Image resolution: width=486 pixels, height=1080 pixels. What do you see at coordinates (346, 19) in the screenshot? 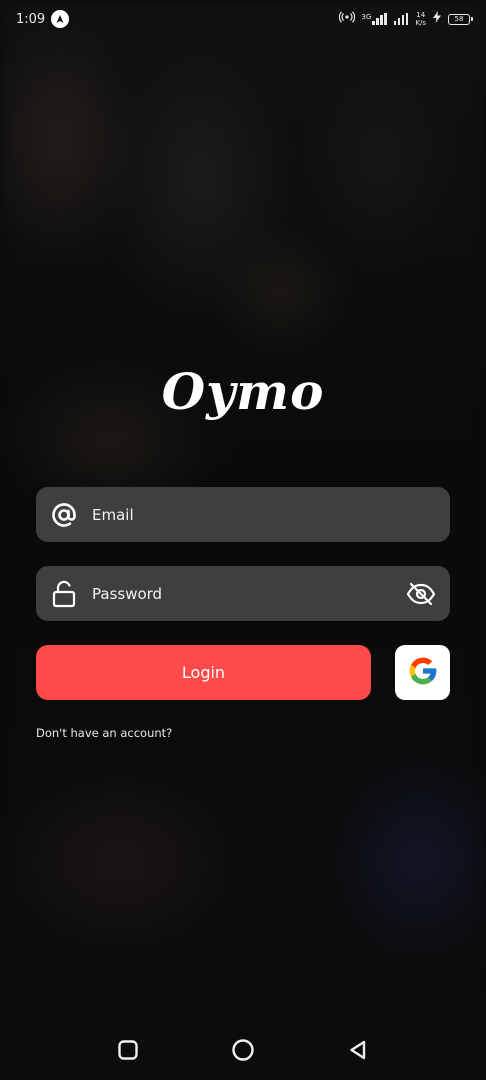
I see `hotspot-icon` at bounding box center [346, 19].